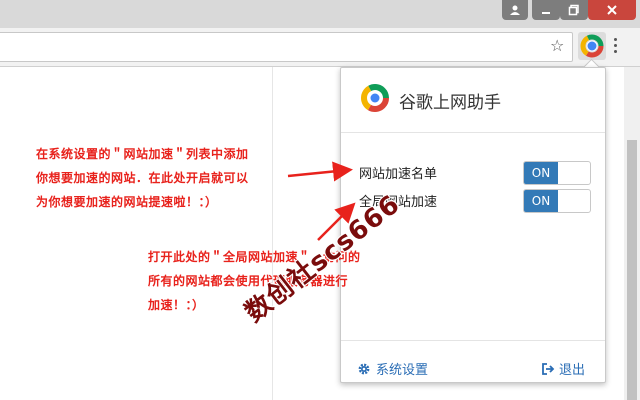  I want to click on user-icon, so click(515, 10).